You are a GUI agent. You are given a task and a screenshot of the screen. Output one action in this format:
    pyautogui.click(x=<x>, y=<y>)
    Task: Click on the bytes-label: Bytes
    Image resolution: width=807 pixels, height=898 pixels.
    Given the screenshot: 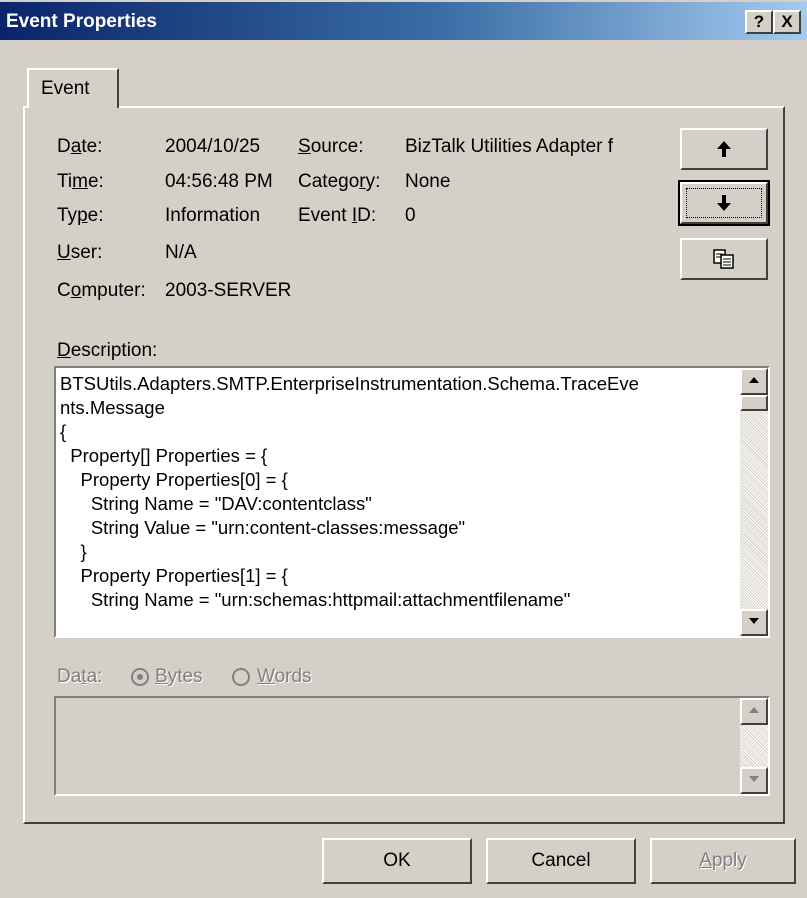 What is the action you would take?
    pyautogui.click(x=179, y=677)
    